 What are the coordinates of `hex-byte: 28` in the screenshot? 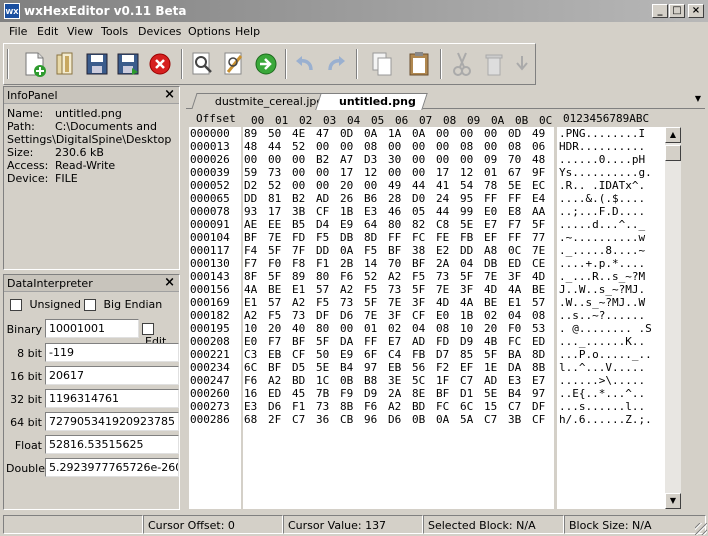 It's located at (398, 198).